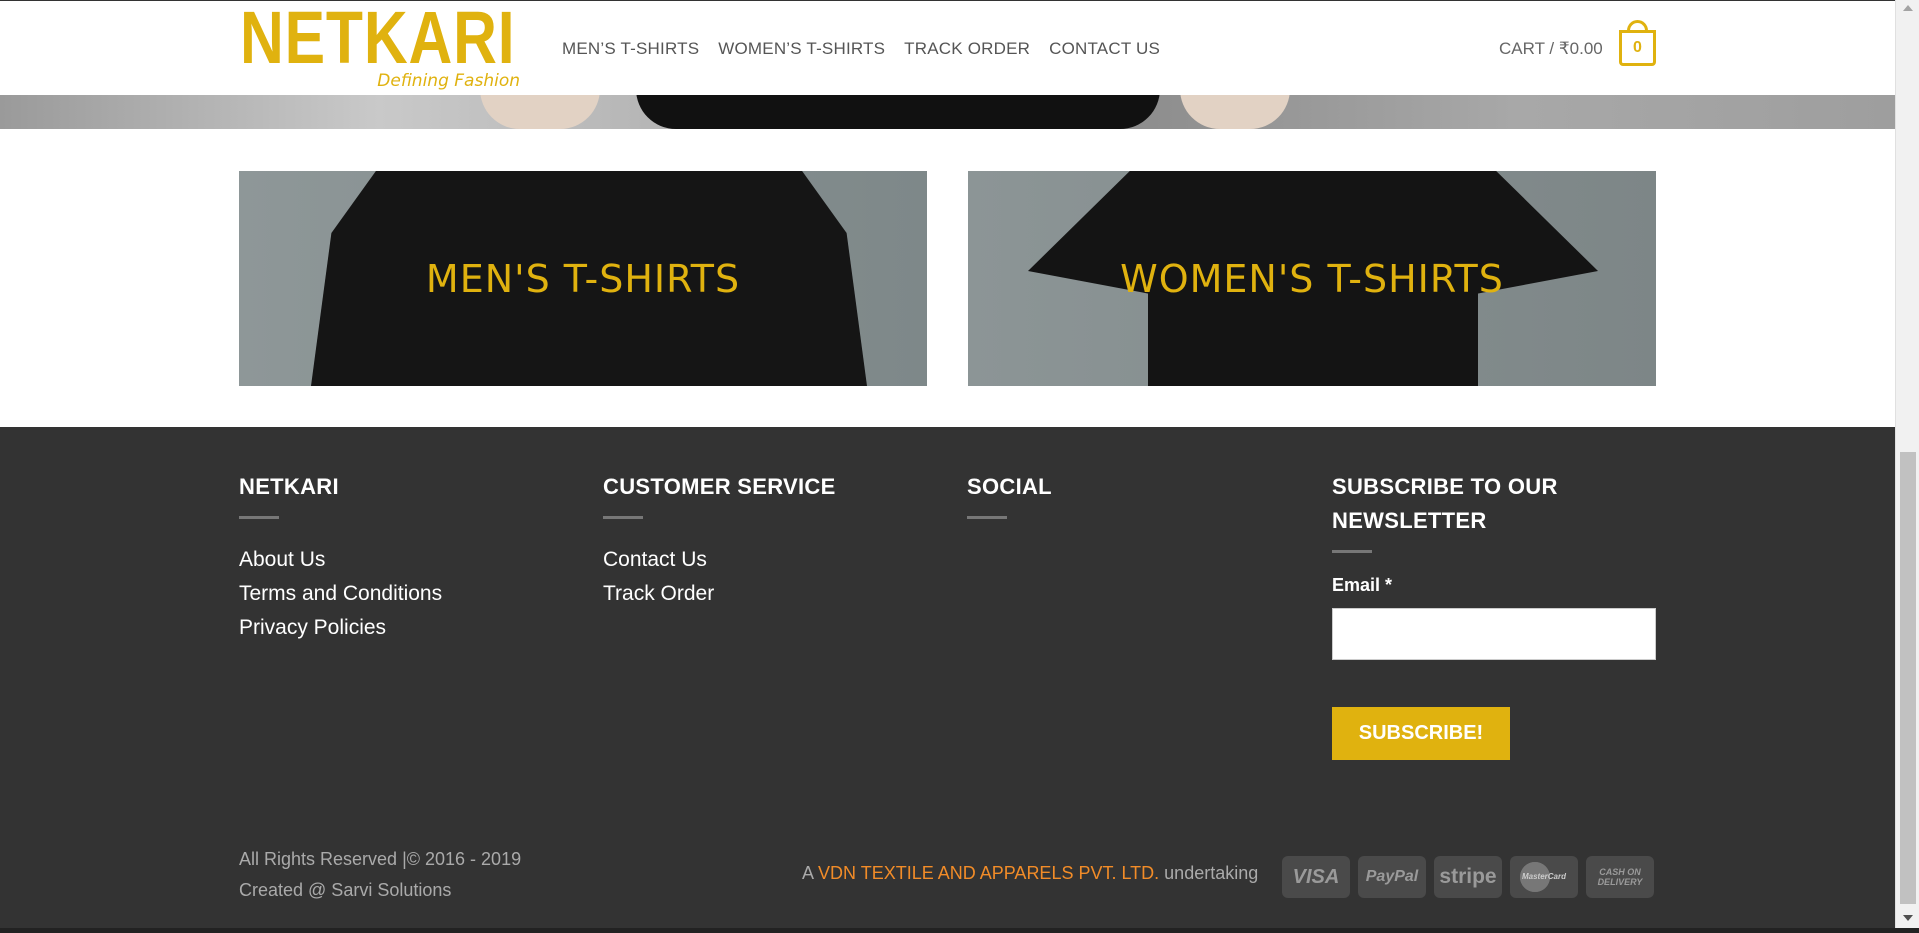 The height and width of the screenshot is (933, 1919). I want to click on footer-heading-newsletter: SUBSCRIBE TO OUR NEWSLETTER, so click(1445, 503).